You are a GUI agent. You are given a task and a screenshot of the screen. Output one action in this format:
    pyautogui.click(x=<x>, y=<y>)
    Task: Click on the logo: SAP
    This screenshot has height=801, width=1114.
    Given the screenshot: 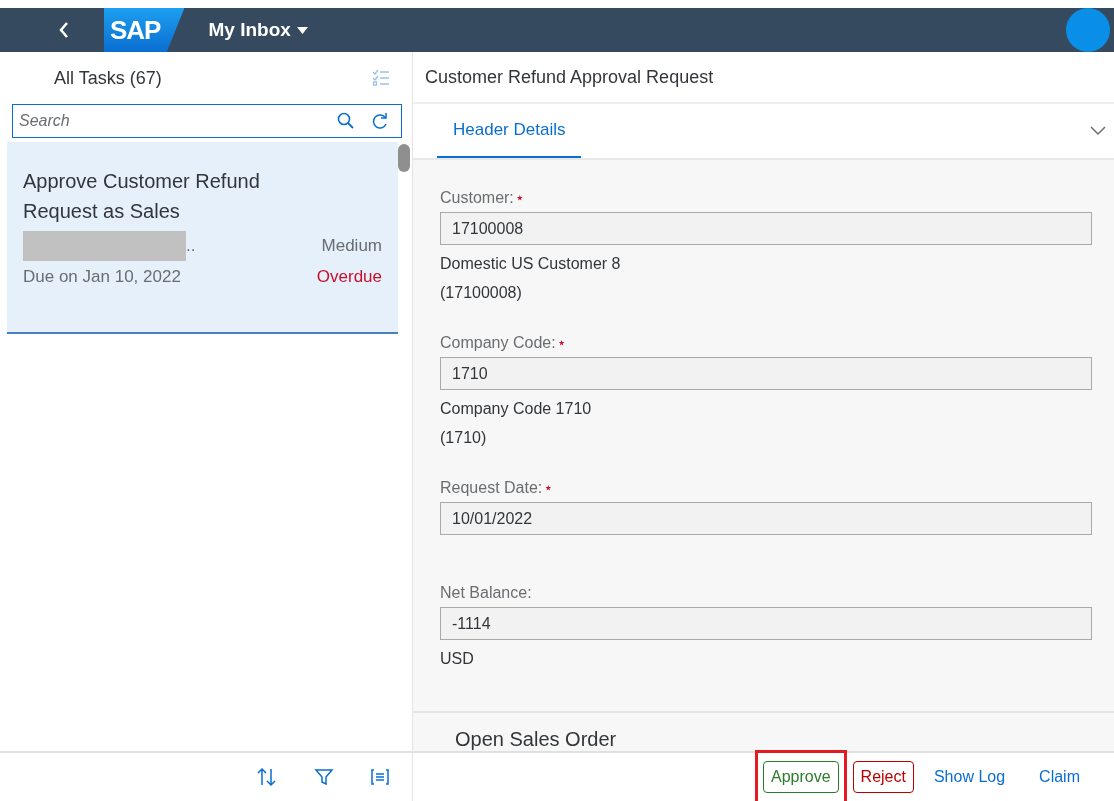 What is the action you would take?
    pyautogui.click(x=144, y=30)
    